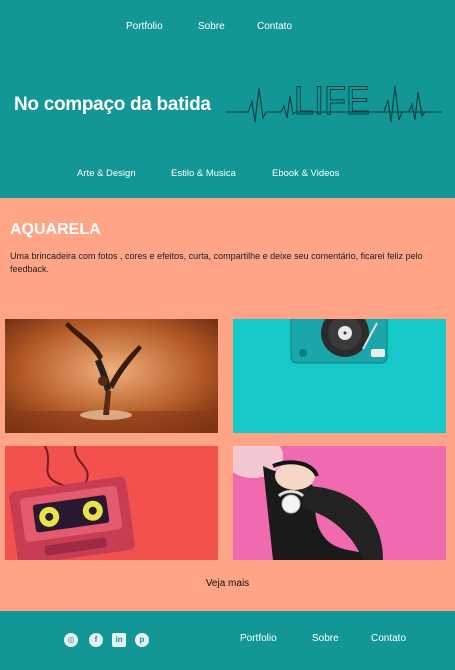  Describe the element at coordinates (227, 29) in the screenshot. I see `top-nav: Portfolio Sobre Contato` at that location.